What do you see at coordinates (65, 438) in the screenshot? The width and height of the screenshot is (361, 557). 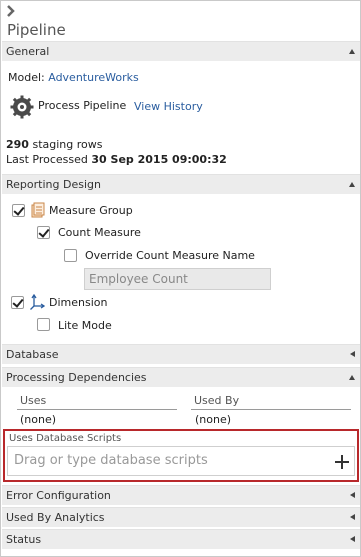 I see `database-scripts-label: Uses Database Scripts` at bounding box center [65, 438].